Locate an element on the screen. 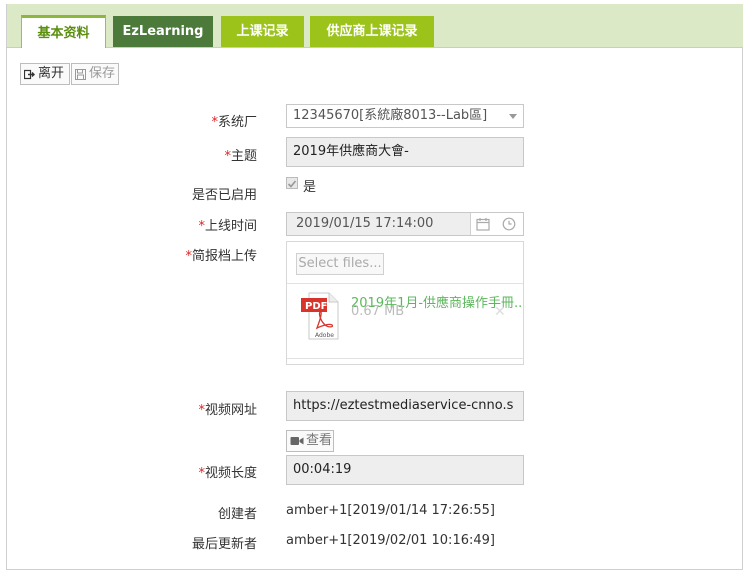  leave-button: 离开 is located at coordinates (45, 74).